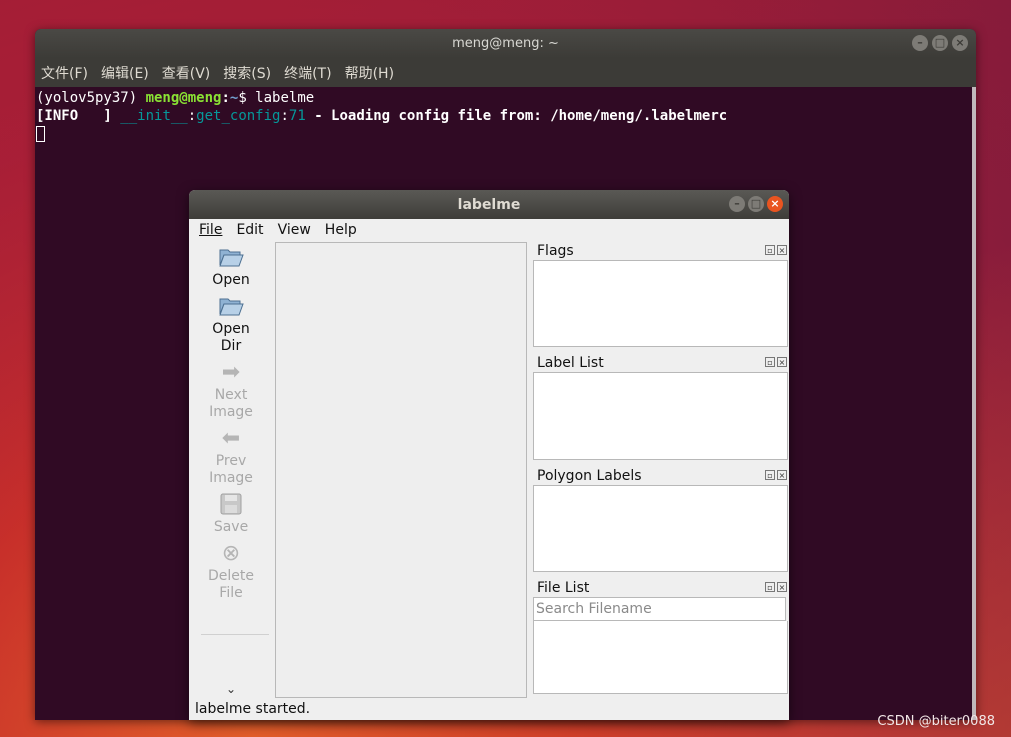 The width and height of the screenshot is (1011, 737). What do you see at coordinates (186, 73) in the screenshot?
I see `menu-view: 查看(V)` at bounding box center [186, 73].